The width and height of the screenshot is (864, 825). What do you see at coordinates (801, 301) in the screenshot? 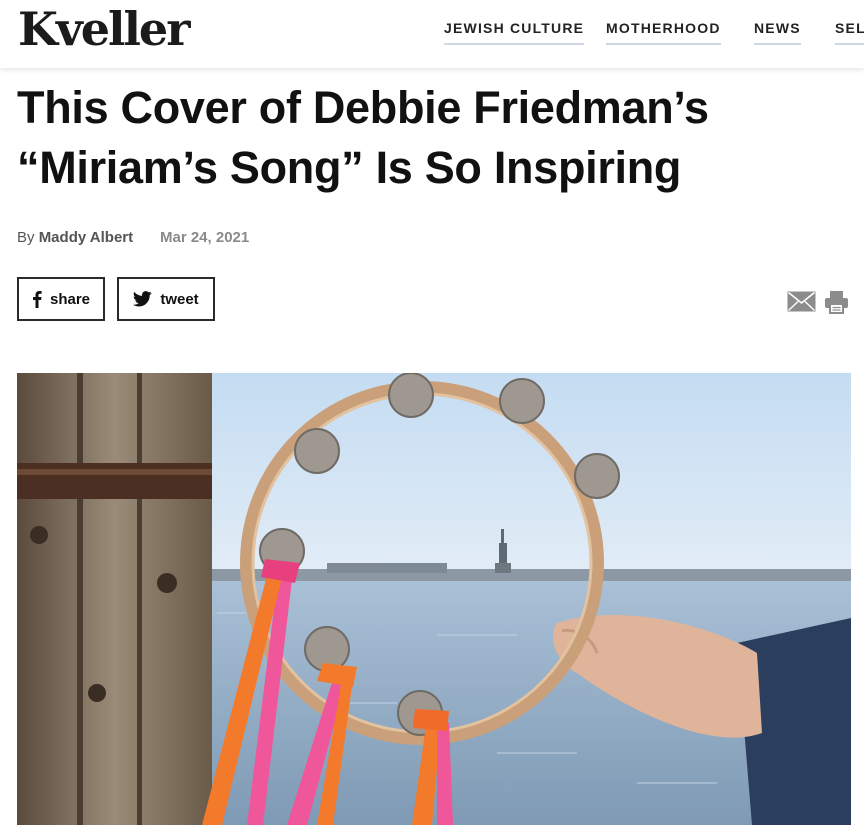
I see `email-icon` at bounding box center [801, 301].